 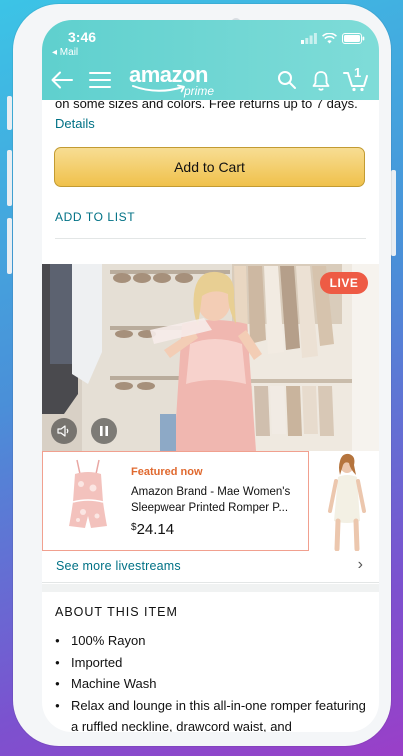 I want to click on about-item-heading: ABOUT THIS ITEM, so click(x=116, y=612).